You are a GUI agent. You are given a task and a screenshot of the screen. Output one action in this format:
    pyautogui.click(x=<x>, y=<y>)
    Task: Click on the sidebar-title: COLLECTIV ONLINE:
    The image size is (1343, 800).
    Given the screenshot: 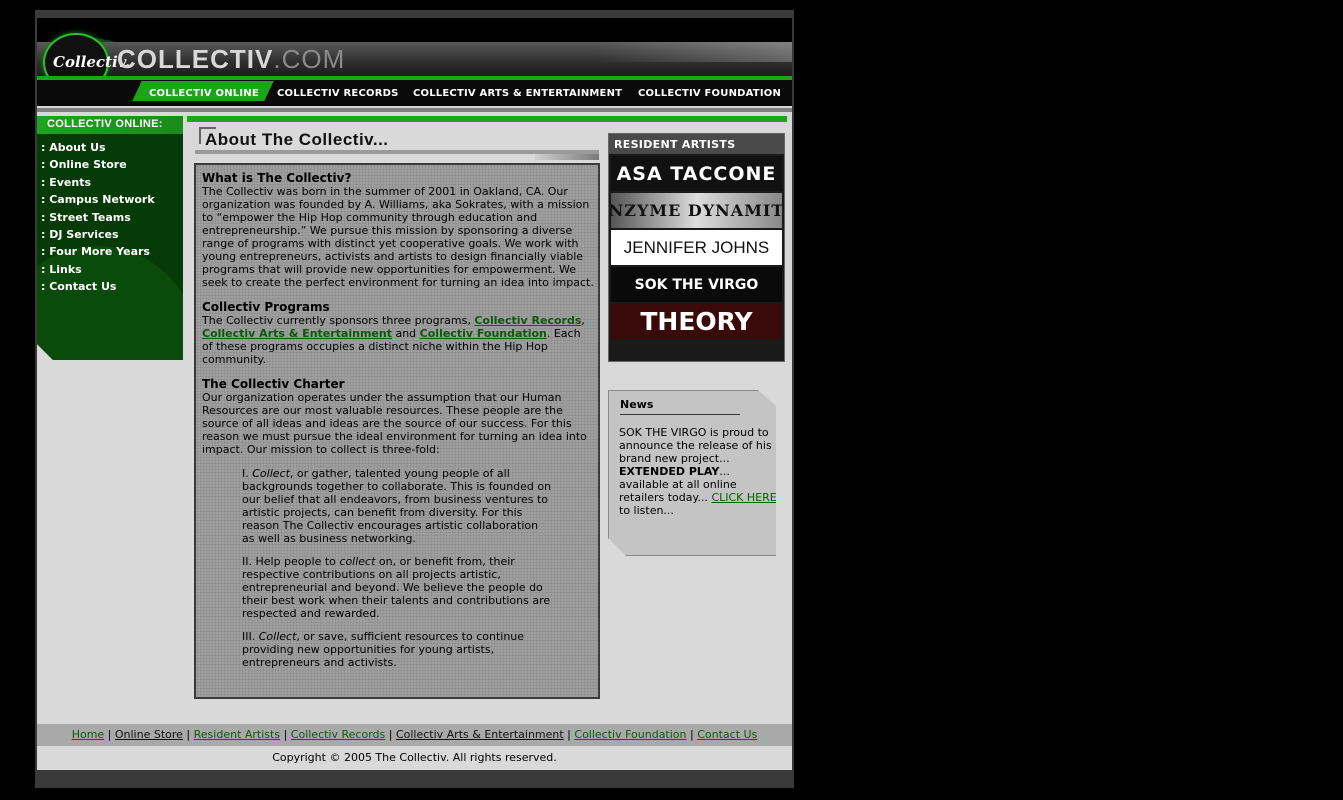 What is the action you would take?
    pyautogui.click(x=105, y=124)
    